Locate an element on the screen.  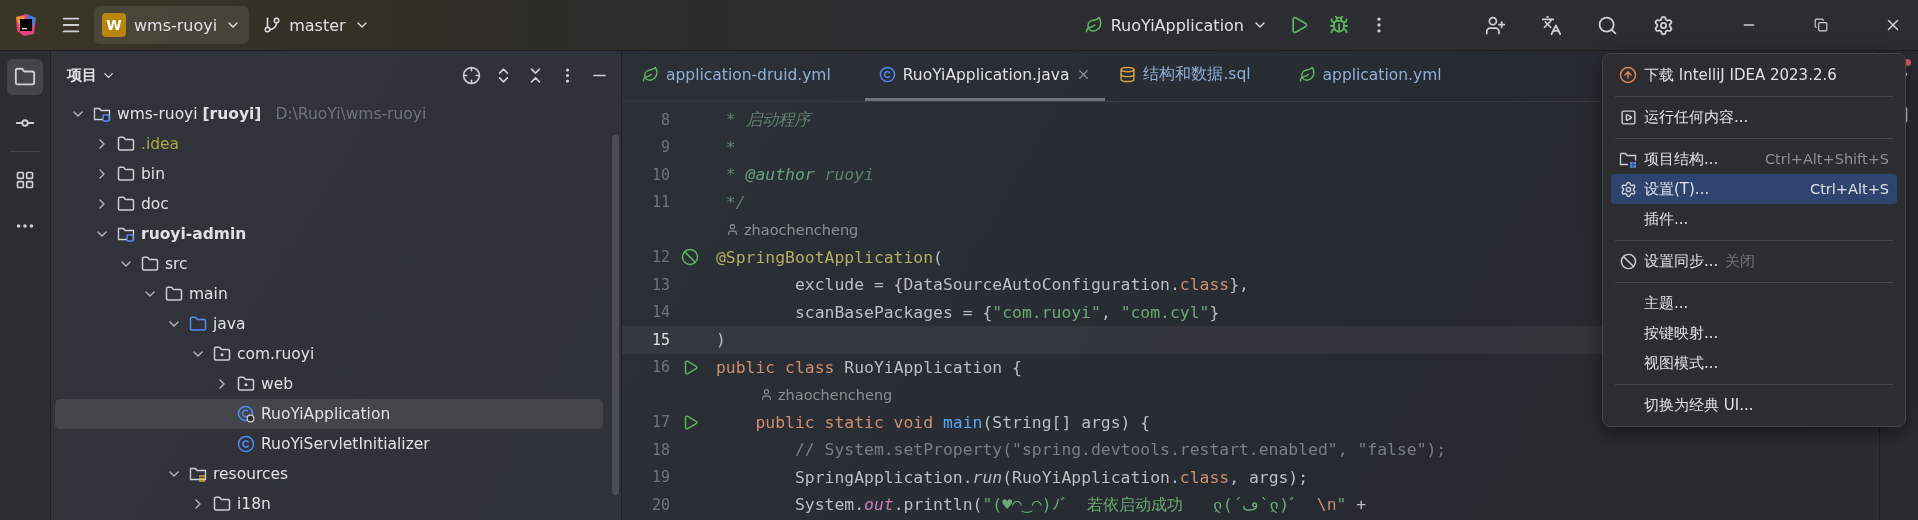
menu-item: 设置同步... 关闭 is located at coordinates (1754, 261).